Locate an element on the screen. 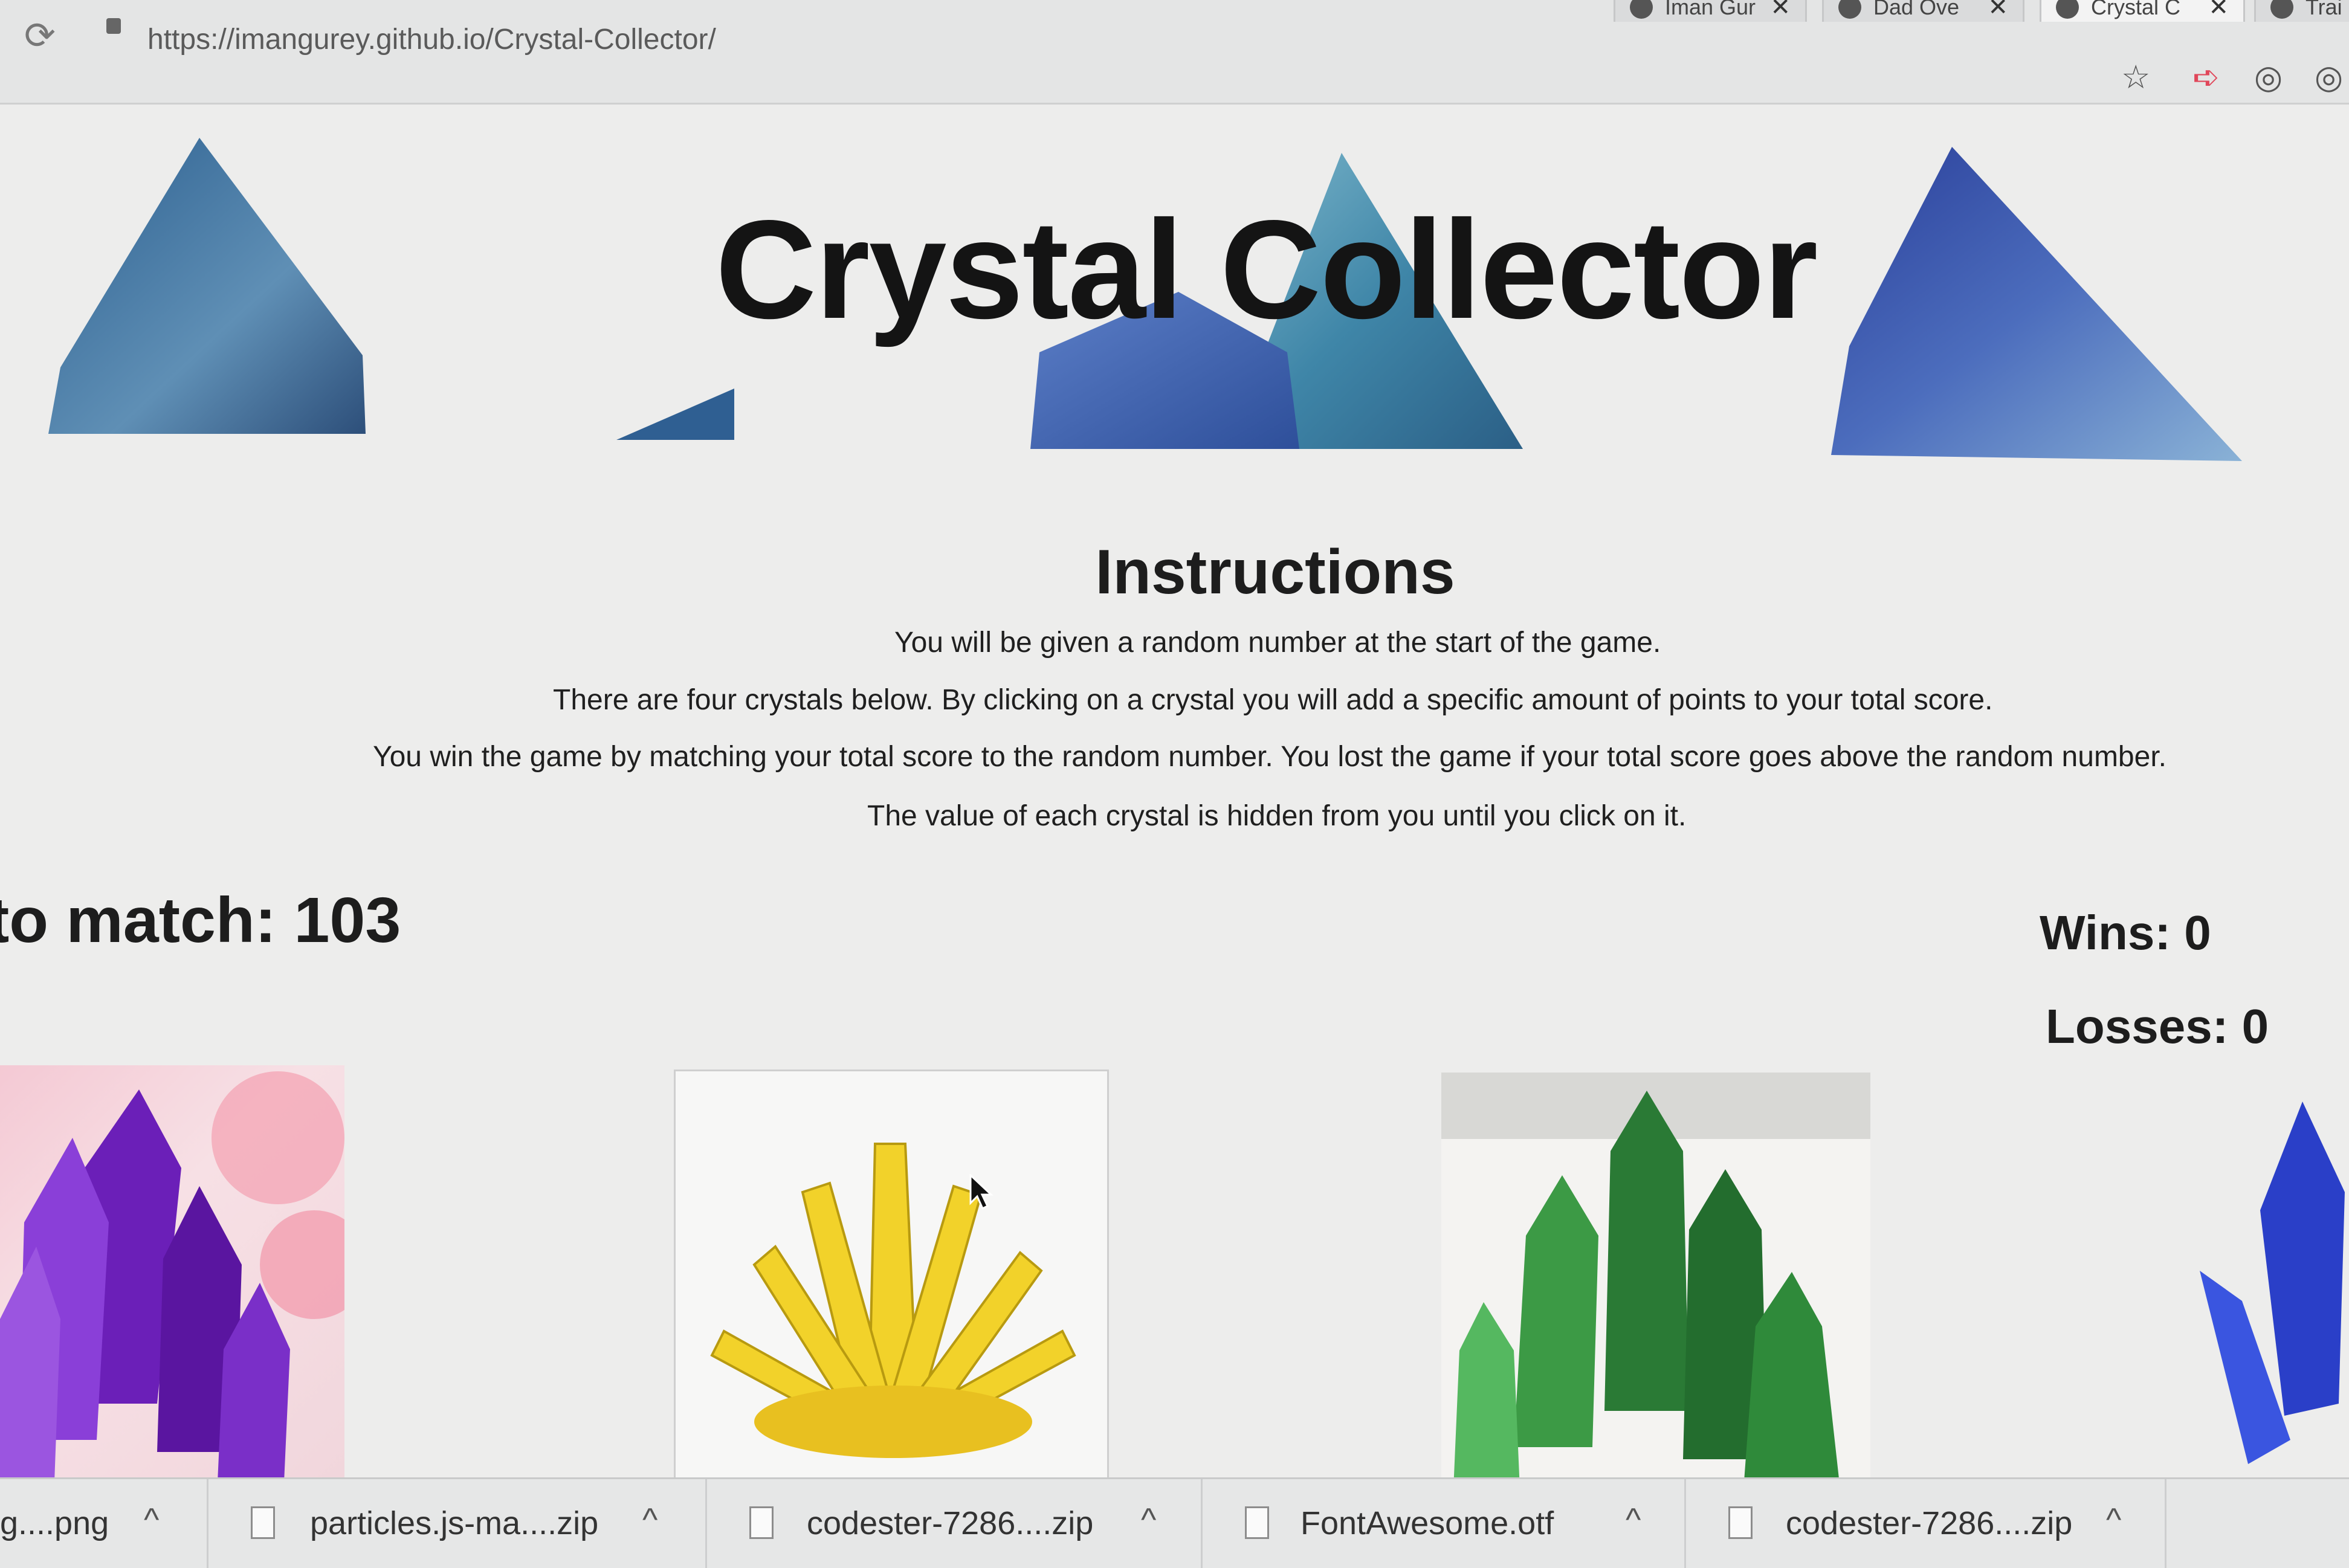 The height and width of the screenshot is (1568, 2349). tab-label: Iman Gur is located at coordinates (1710, 9).